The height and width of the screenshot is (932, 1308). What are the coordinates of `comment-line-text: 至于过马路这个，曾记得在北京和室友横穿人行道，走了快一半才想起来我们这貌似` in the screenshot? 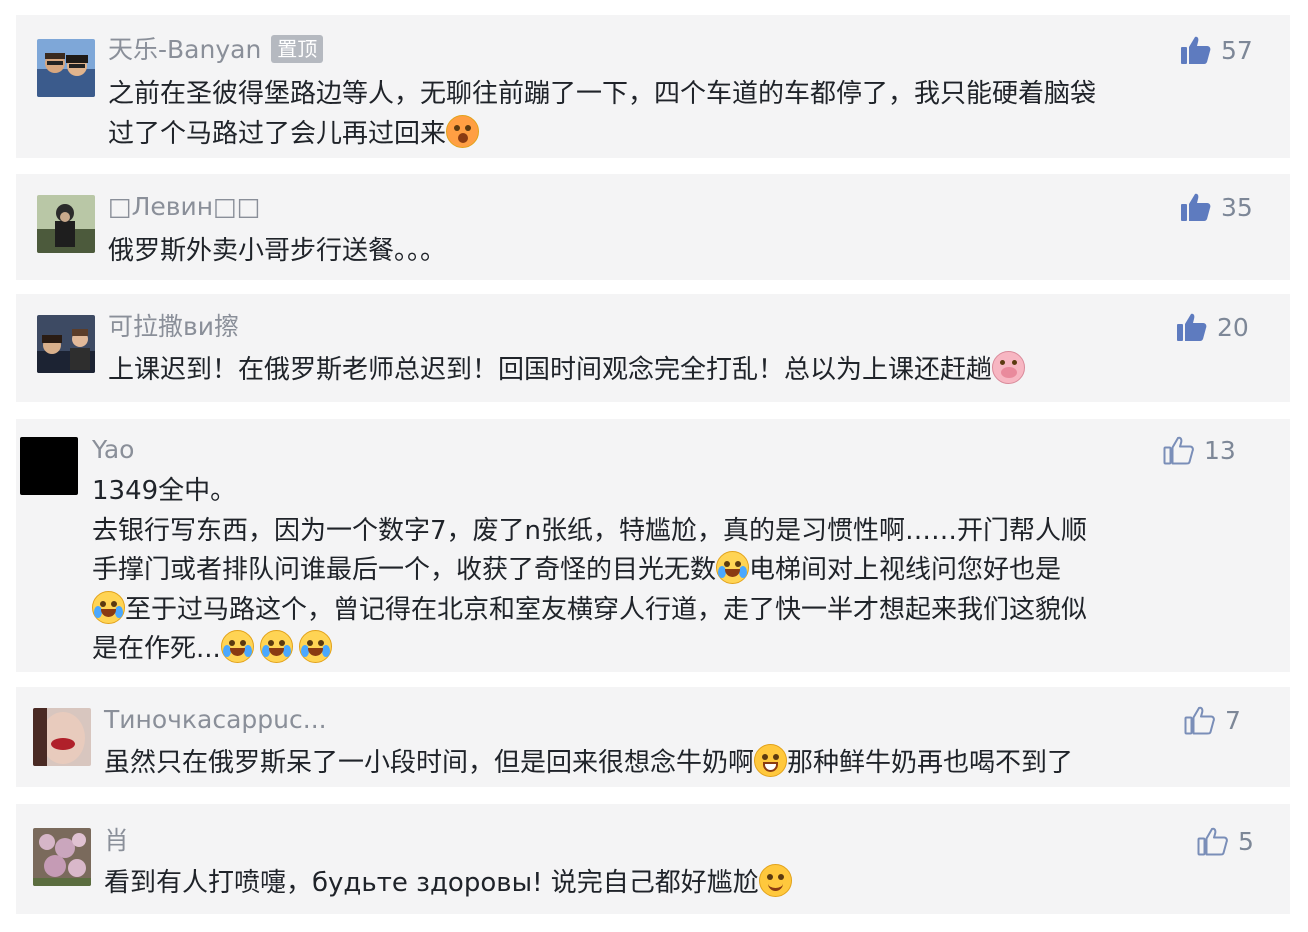 It's located at (606, 609).